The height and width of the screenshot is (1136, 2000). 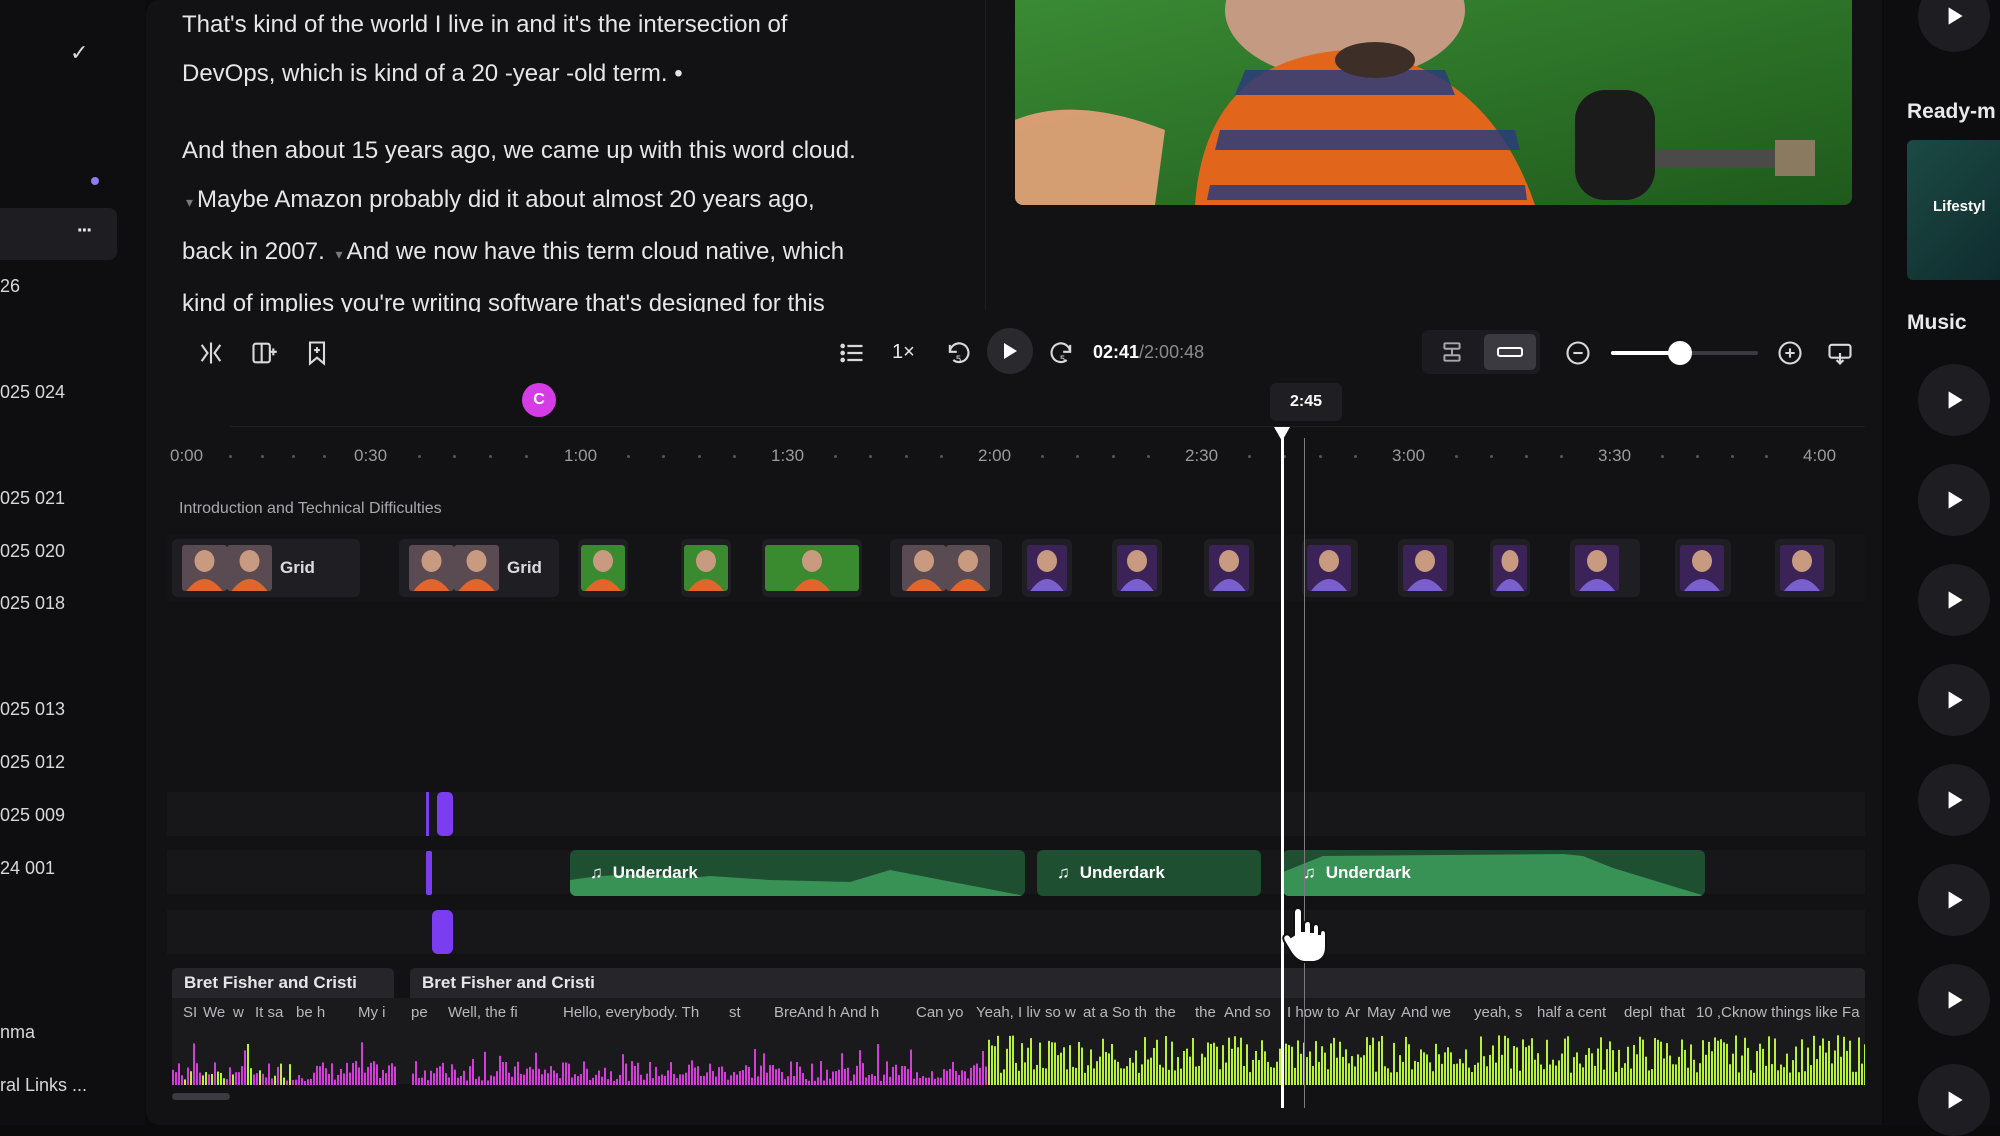 I want to click on music-start-marker, so click(x=429, y=873).